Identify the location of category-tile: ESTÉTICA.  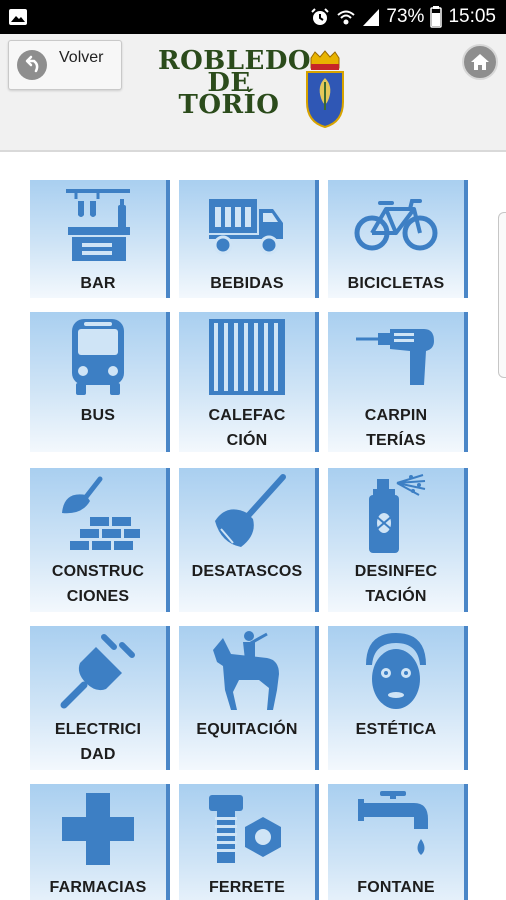
(398, 698).